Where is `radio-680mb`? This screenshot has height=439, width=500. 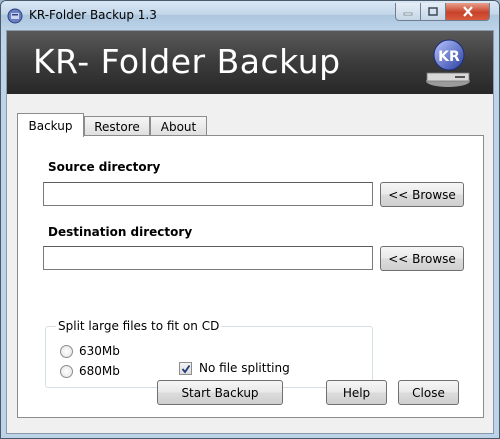 radio-680mb is located at coordinates (66, 371).